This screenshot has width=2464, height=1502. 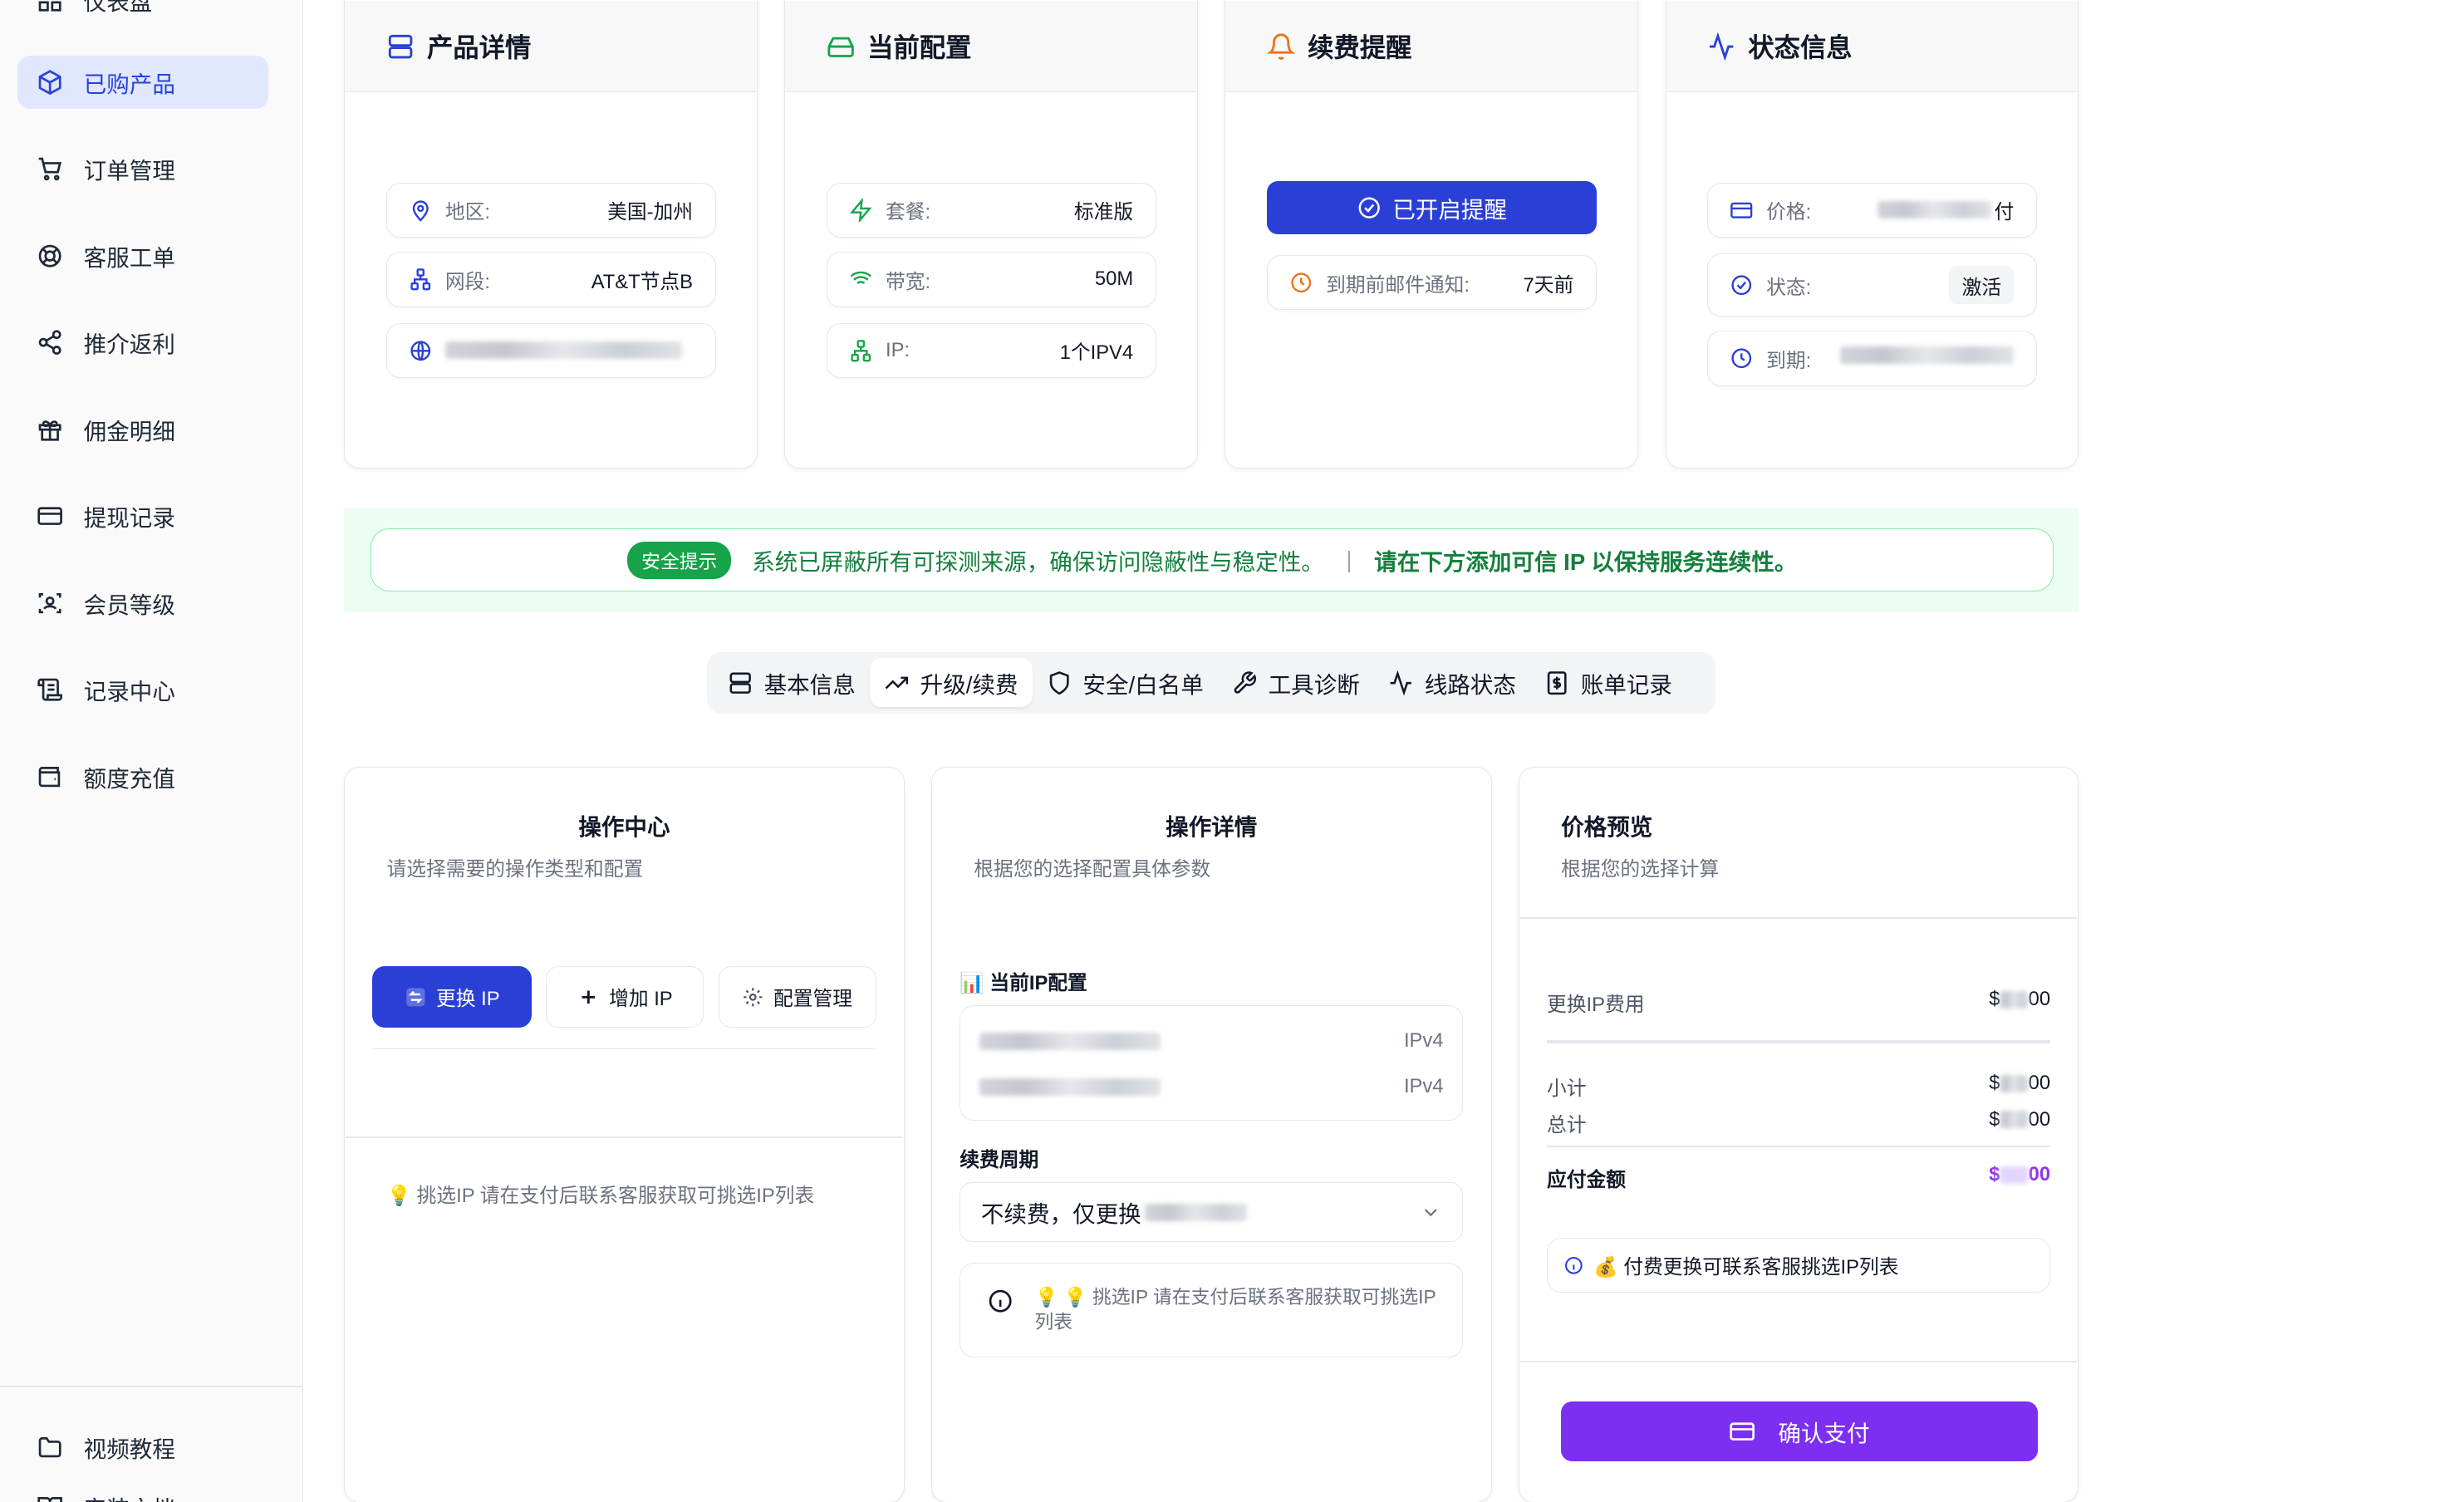 I want to click on gift-icon, so click(x=49, y=430).